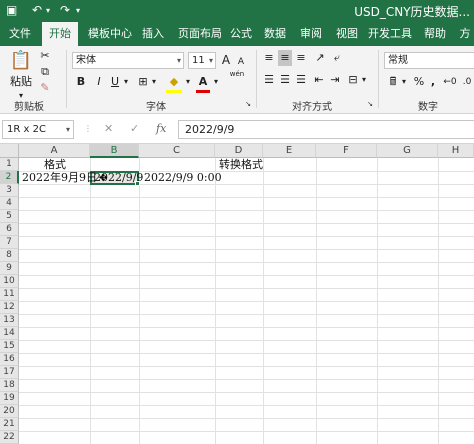 The image size is (474, 444). Describe the element at coordinates (183, 177) in the screenshot. I see `cell-c2: 2022/9/9 0:00` at that location.